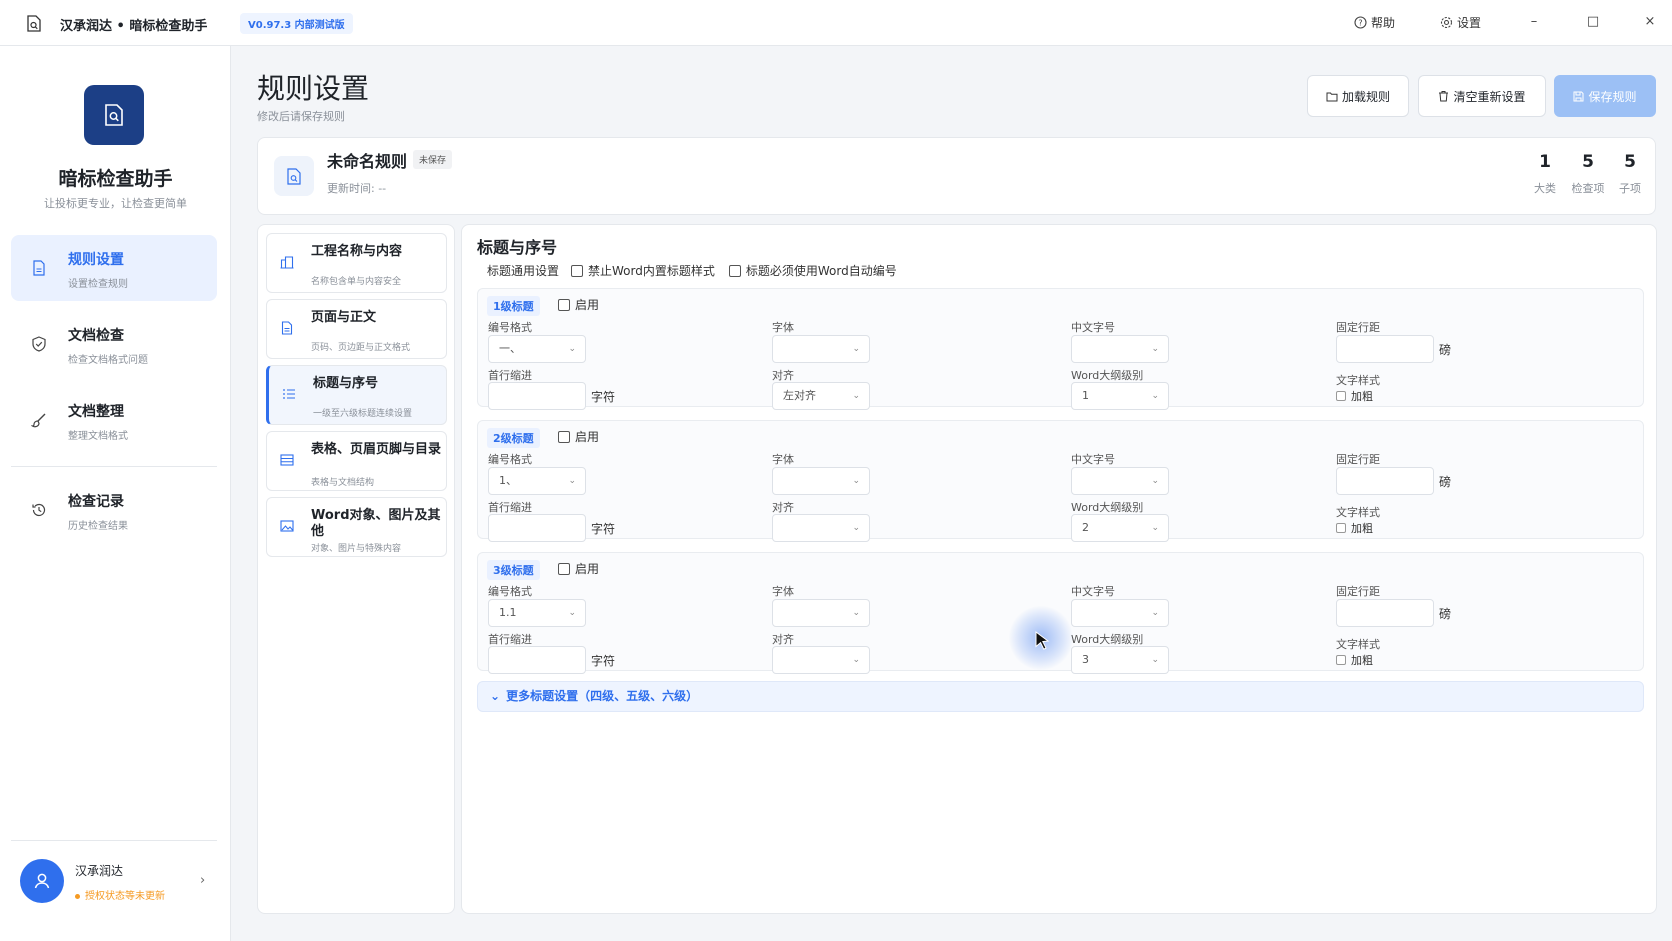  Describe the element at coordinates (783, 639) in the screenshot. I see `align-label: 对齐` at that location.